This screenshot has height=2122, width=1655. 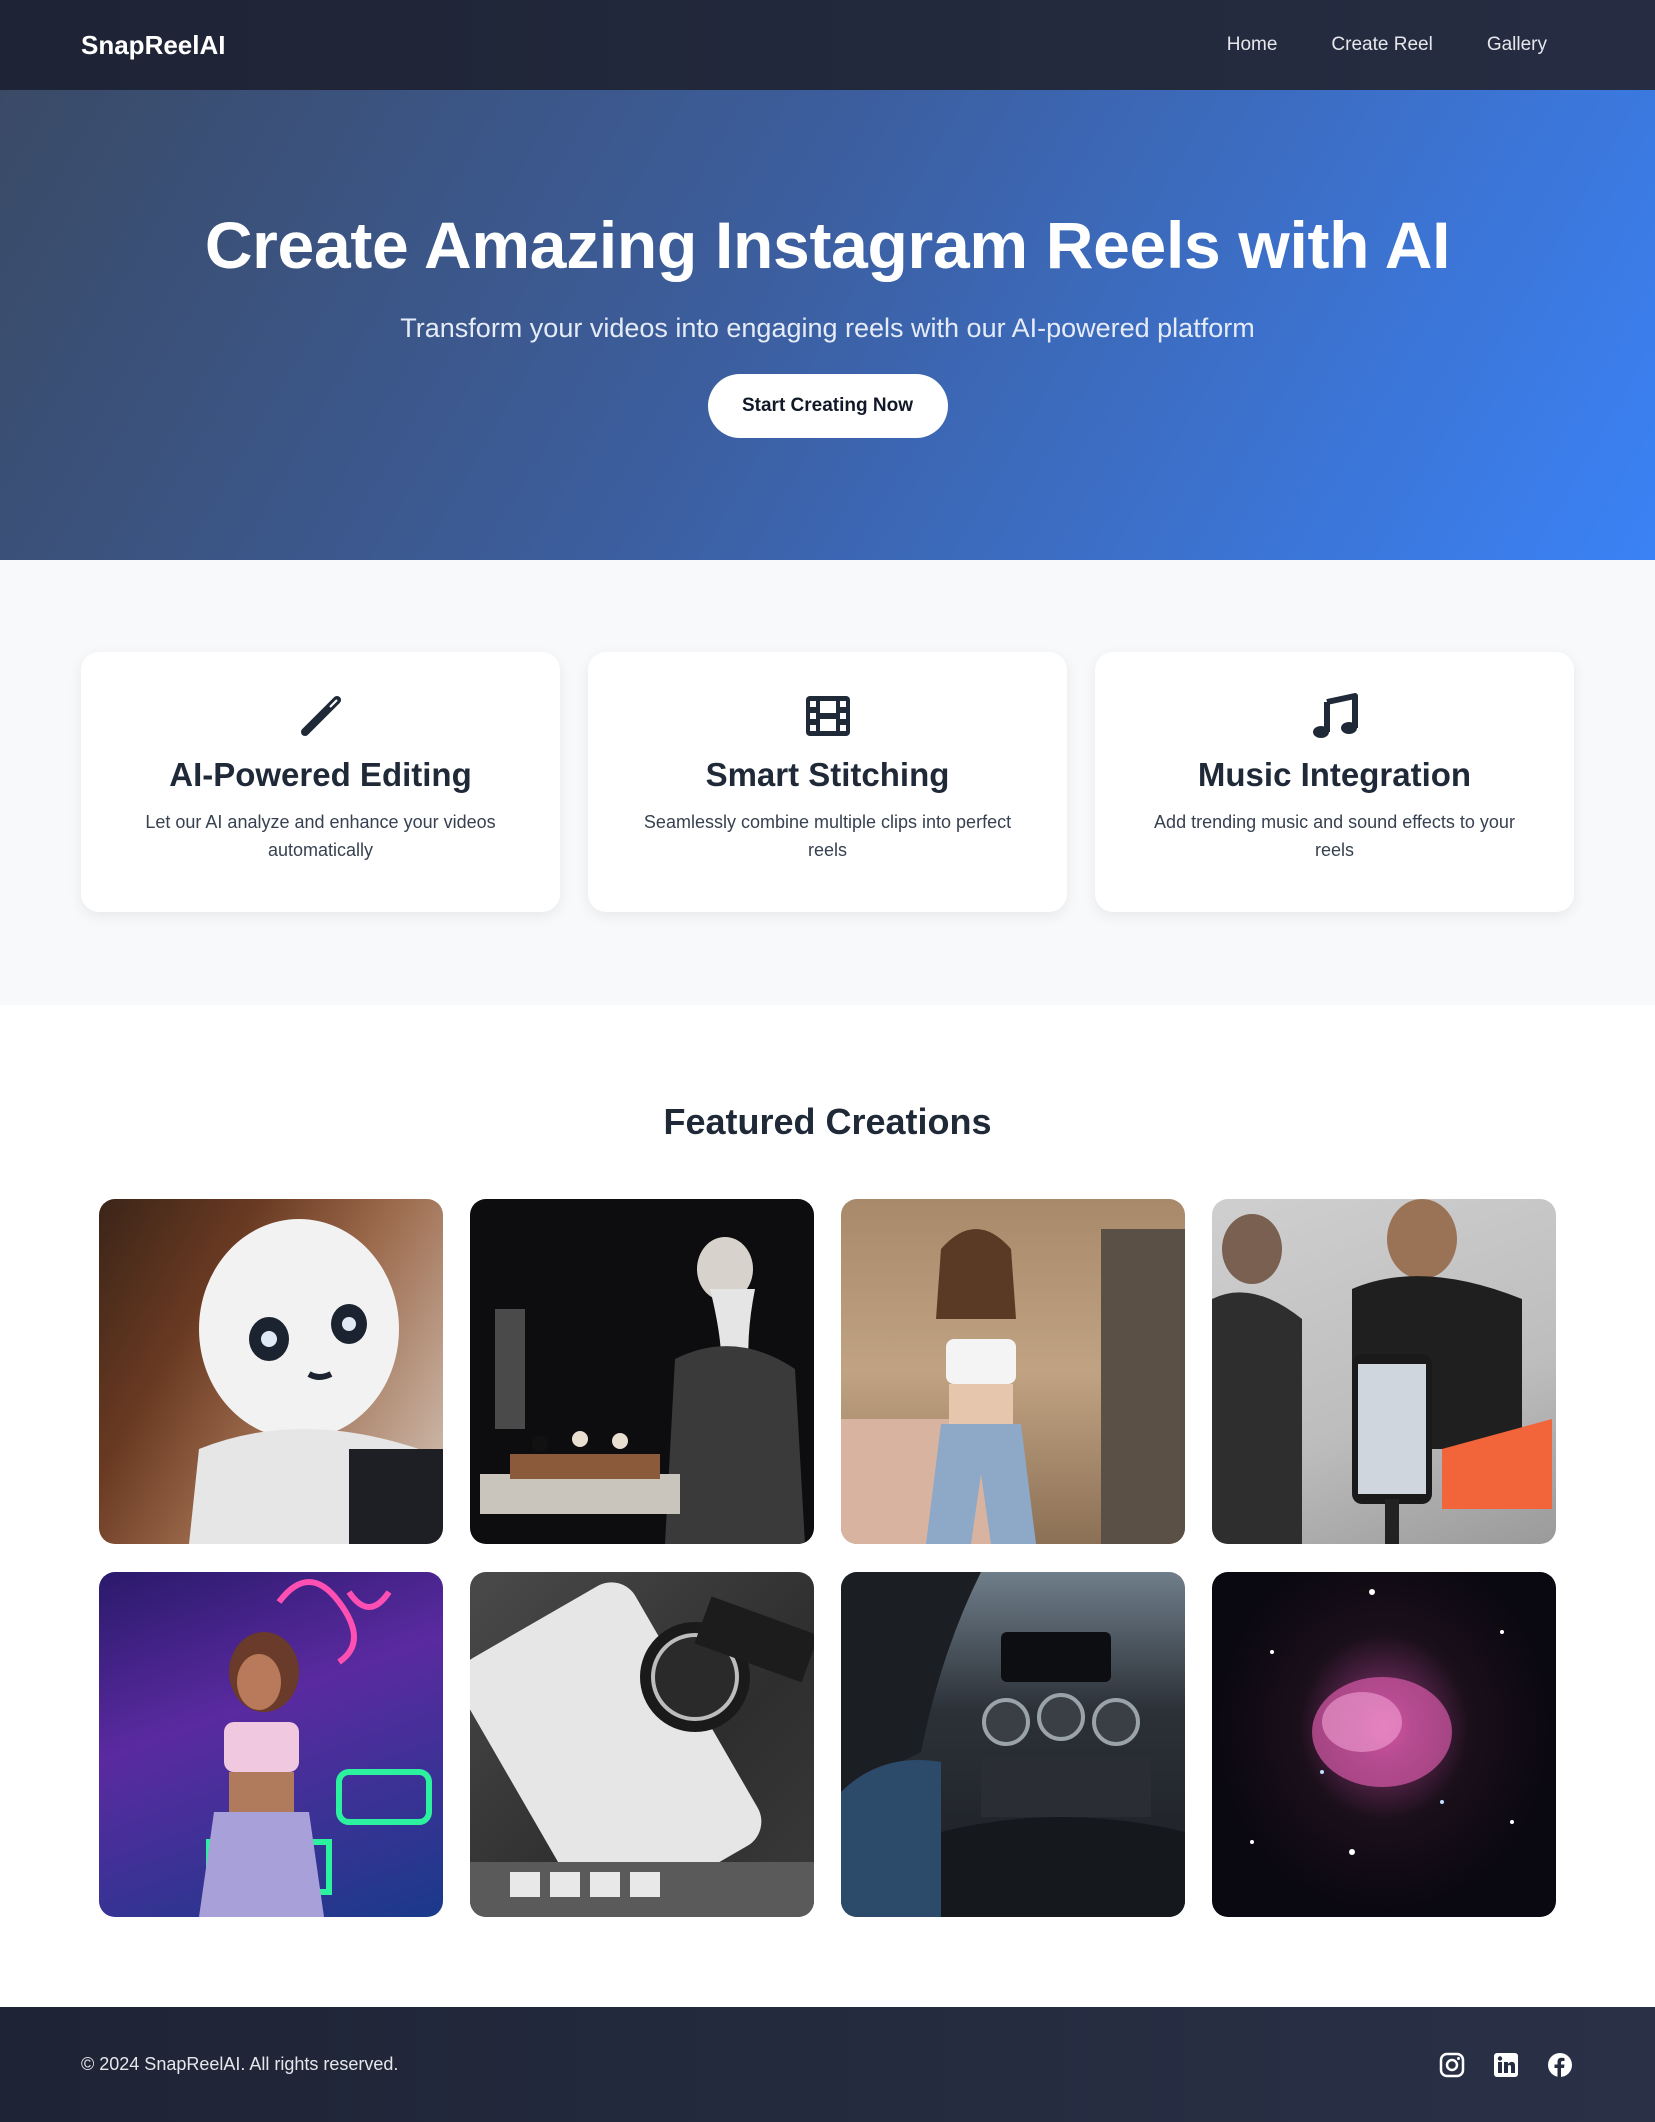 I want to click on nav-link-home: Home, so click(x=1252, y=45).